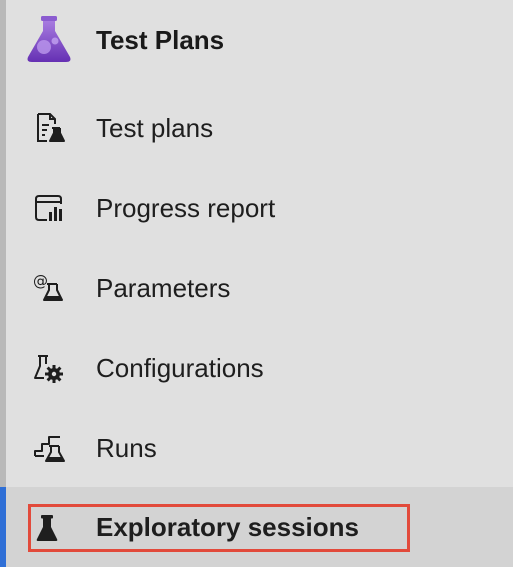 The image size is (513, 567). I want to click on nav-item-label: Configurations, so click(180, 368).